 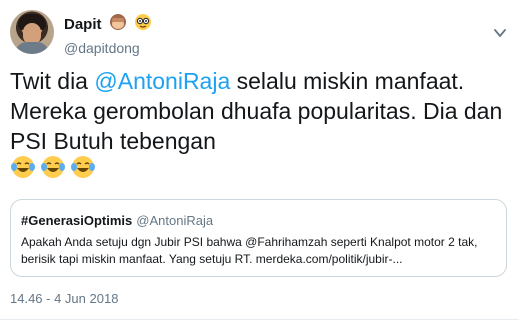 I want to click on author-handle: @dapitdong, so click(x=108, y=48).